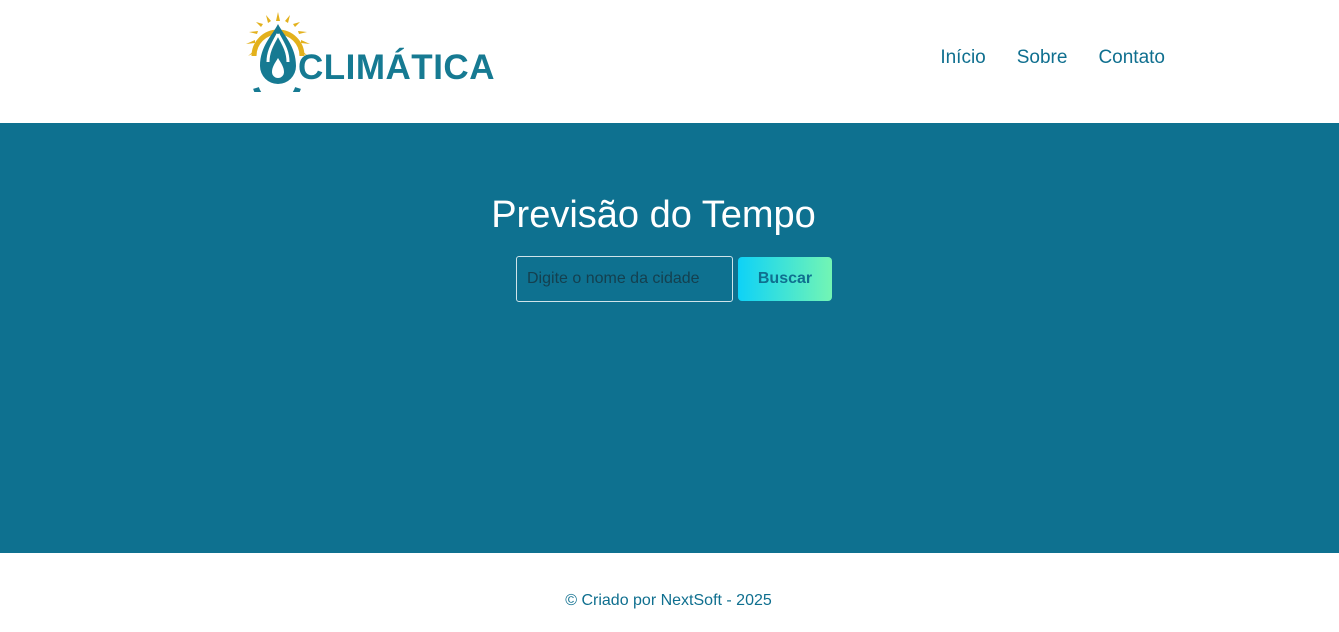 The height and width of the screenshot is (632, 1339). I want to click on nav-link-sobre: Sobre, so click(1042, 58).